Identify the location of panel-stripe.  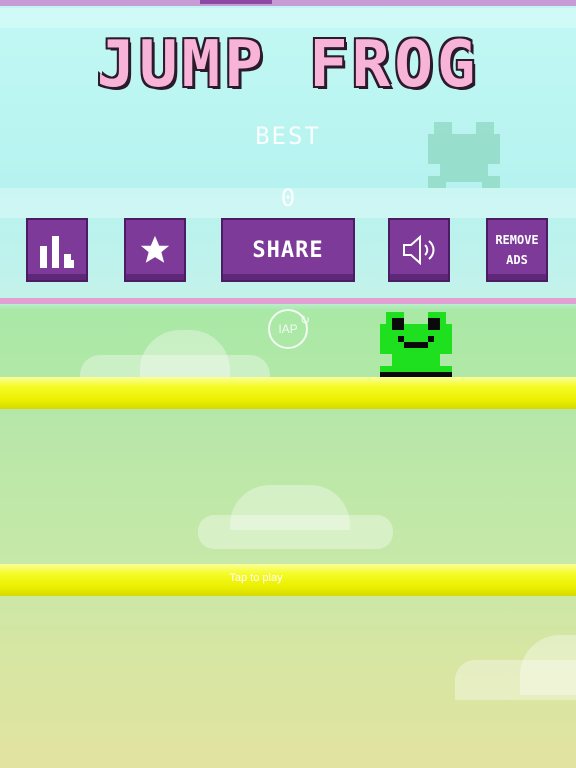
(288, 18).